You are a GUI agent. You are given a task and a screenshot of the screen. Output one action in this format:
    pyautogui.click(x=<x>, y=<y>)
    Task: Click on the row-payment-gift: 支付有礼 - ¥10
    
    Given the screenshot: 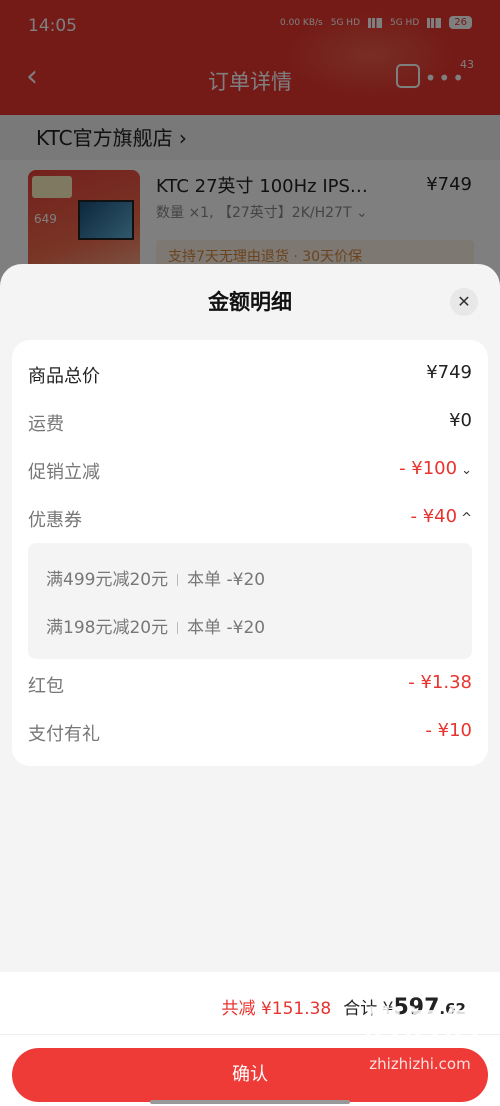 What is the action you would take?
    pyautogui.click(x=250, y=735)
    